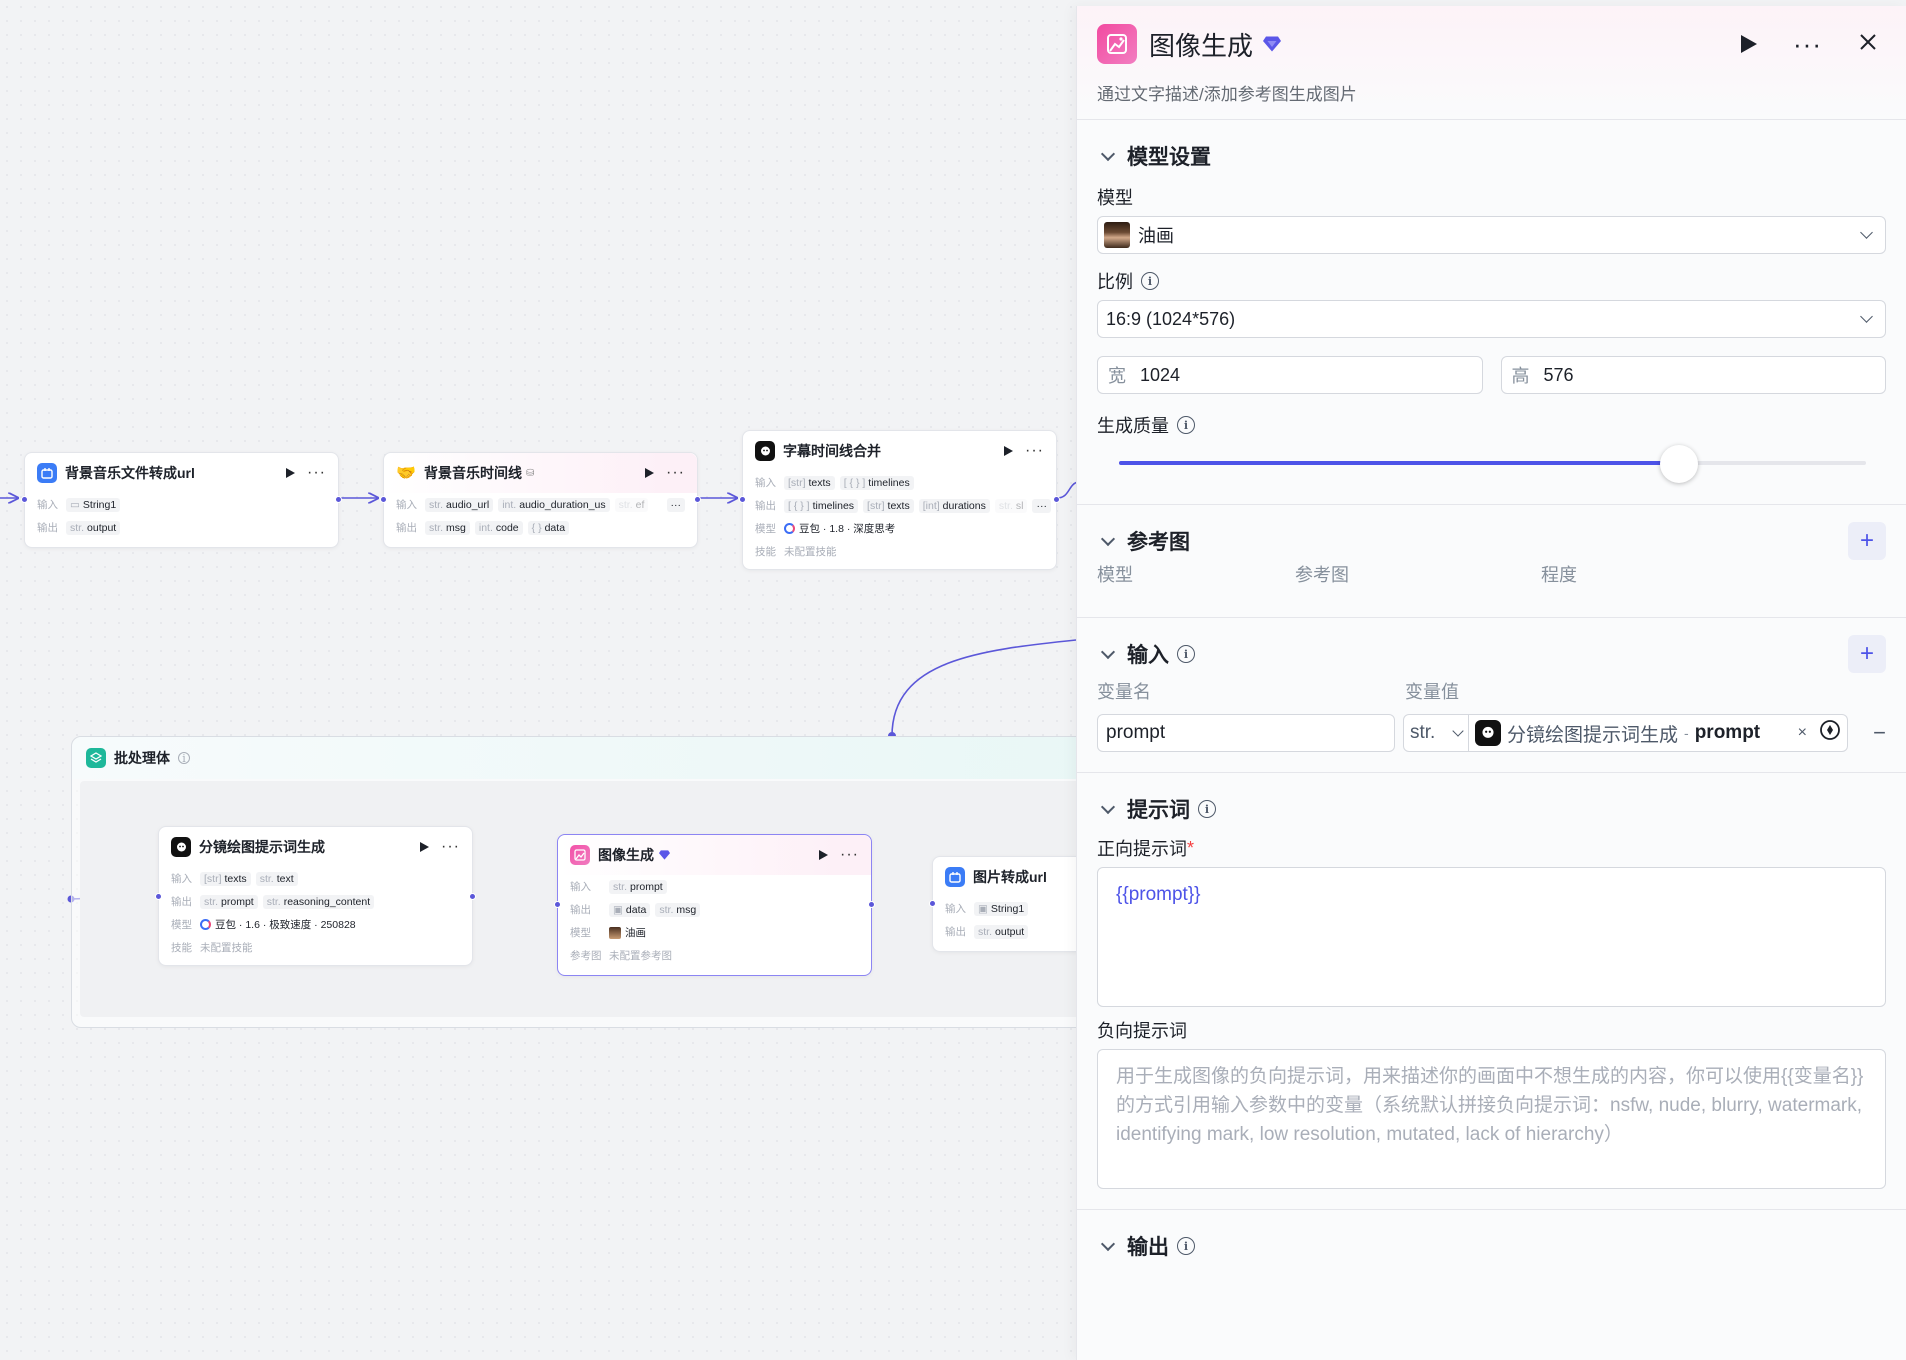 The image size is (1906, 1360). What do you see at coordinates (1491, 654) in the screenshot?
I see `section-header: 输入 i +` at bounding box center [1491, 654].